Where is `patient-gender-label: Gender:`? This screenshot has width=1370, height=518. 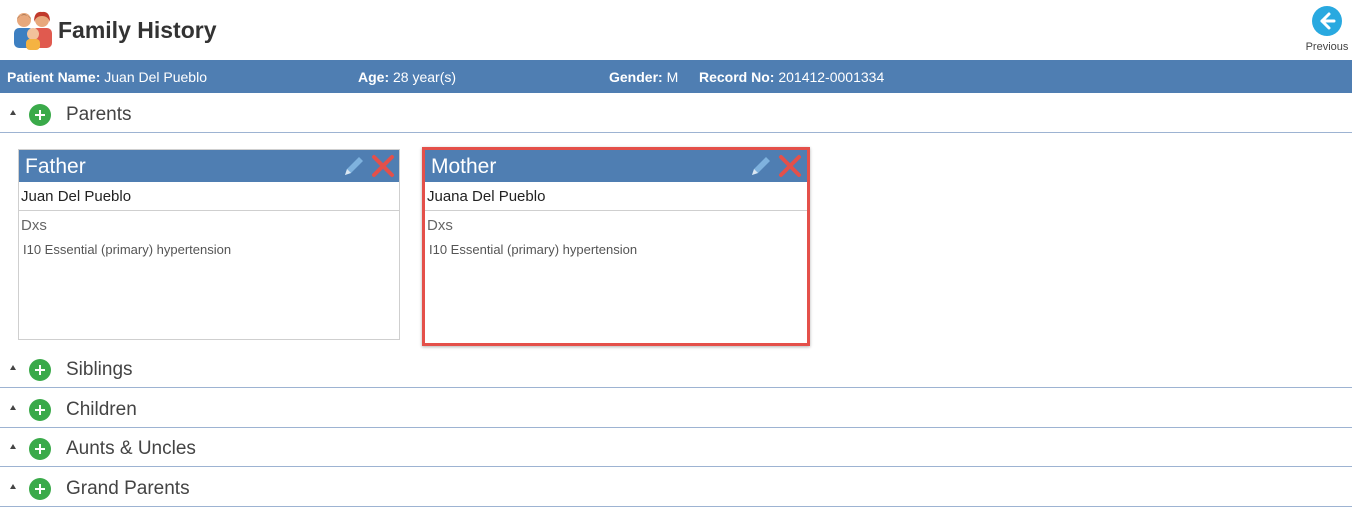 patient-gender-label: Gender: is located at coordinates (636, 77).